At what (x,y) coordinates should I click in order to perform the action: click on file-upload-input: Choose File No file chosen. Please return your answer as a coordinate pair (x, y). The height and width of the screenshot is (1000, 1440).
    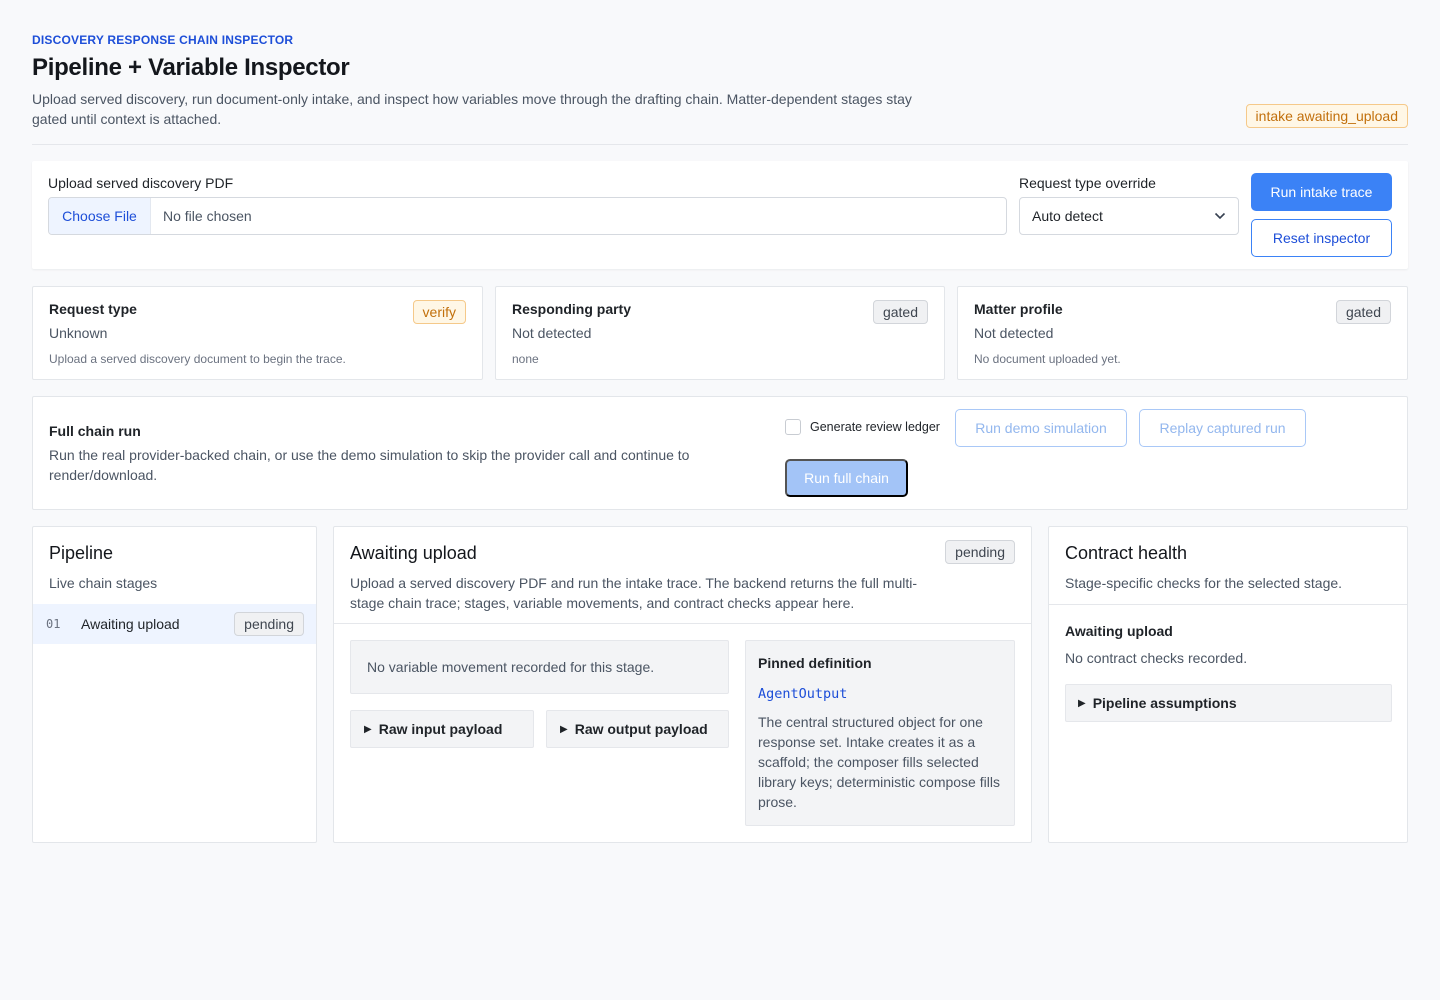
    Looking at the image, I should click on (527, 216).